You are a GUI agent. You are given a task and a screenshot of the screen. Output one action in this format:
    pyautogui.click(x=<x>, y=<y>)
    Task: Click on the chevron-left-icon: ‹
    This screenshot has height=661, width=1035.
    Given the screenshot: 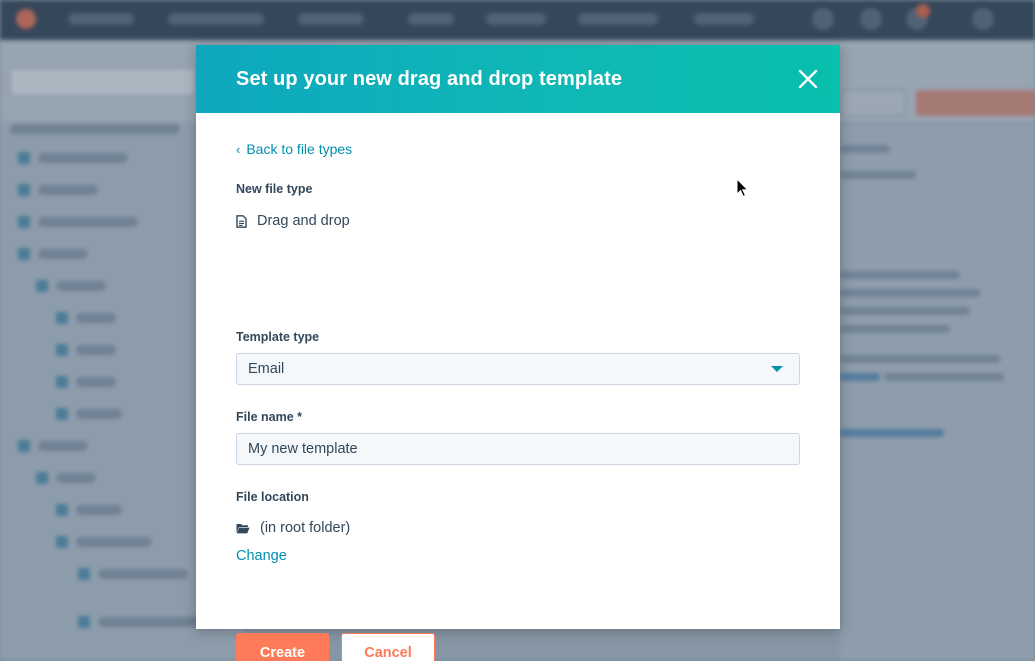 What is the action you would take?
    pyautogui.click(x=238, y=149)
    